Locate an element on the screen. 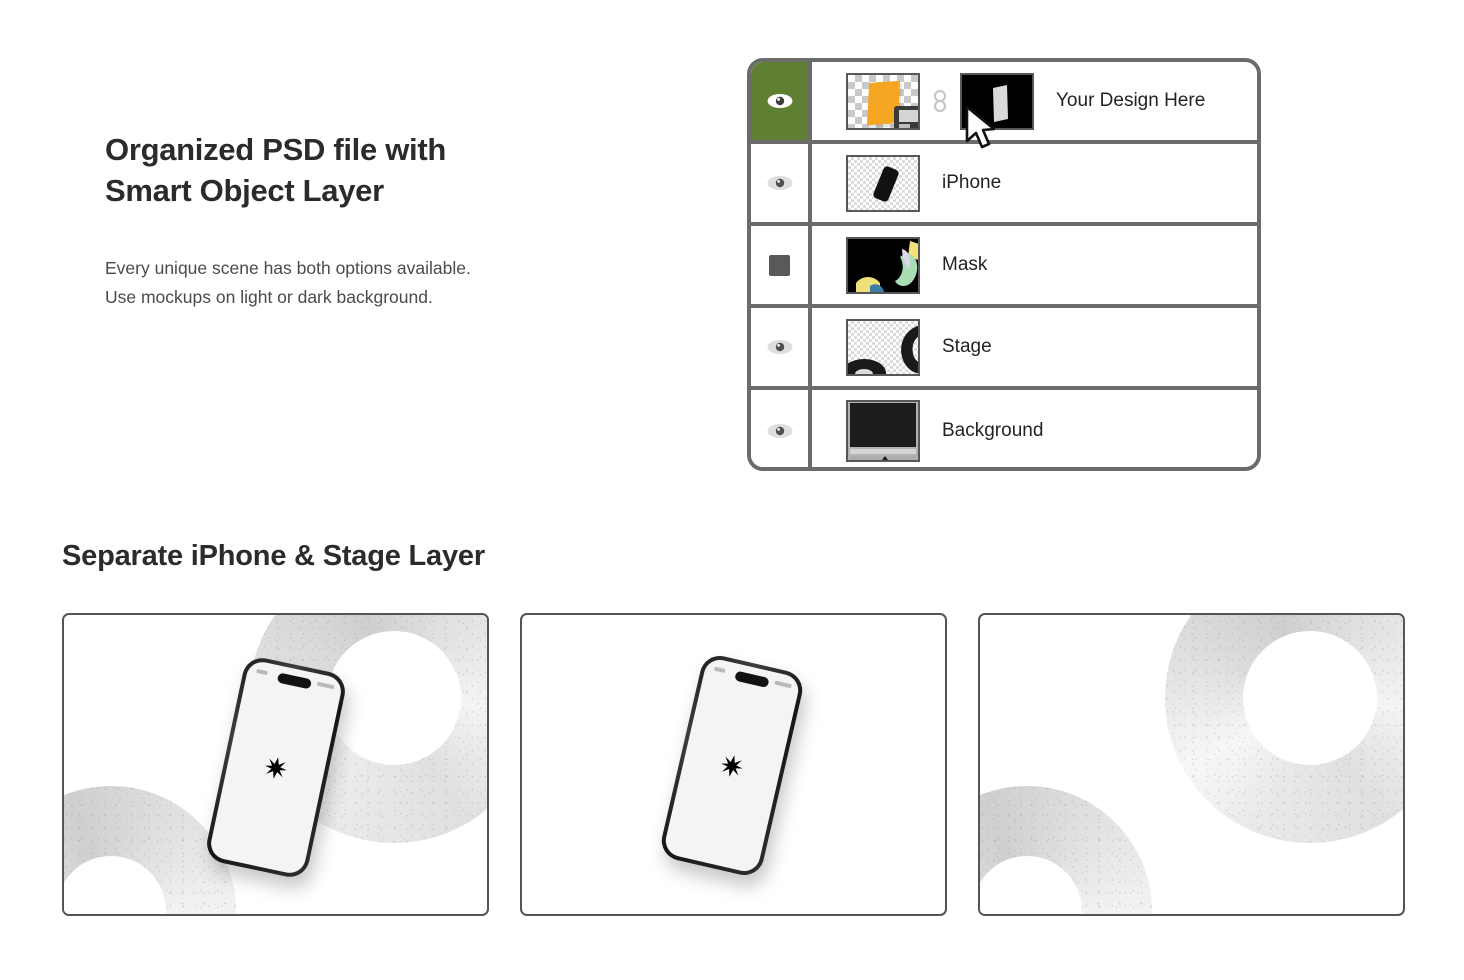  preview-card-stage-only is located at coordinates (1191, 764).